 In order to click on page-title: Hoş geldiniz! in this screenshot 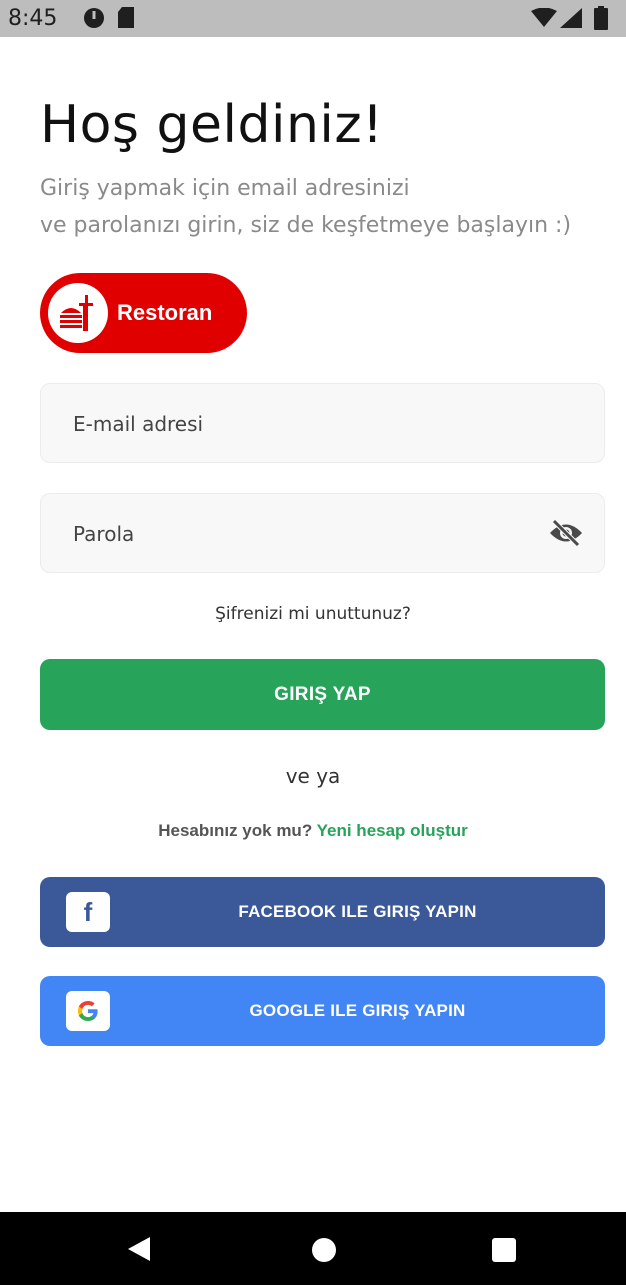, I will do `click(212, 125)`.